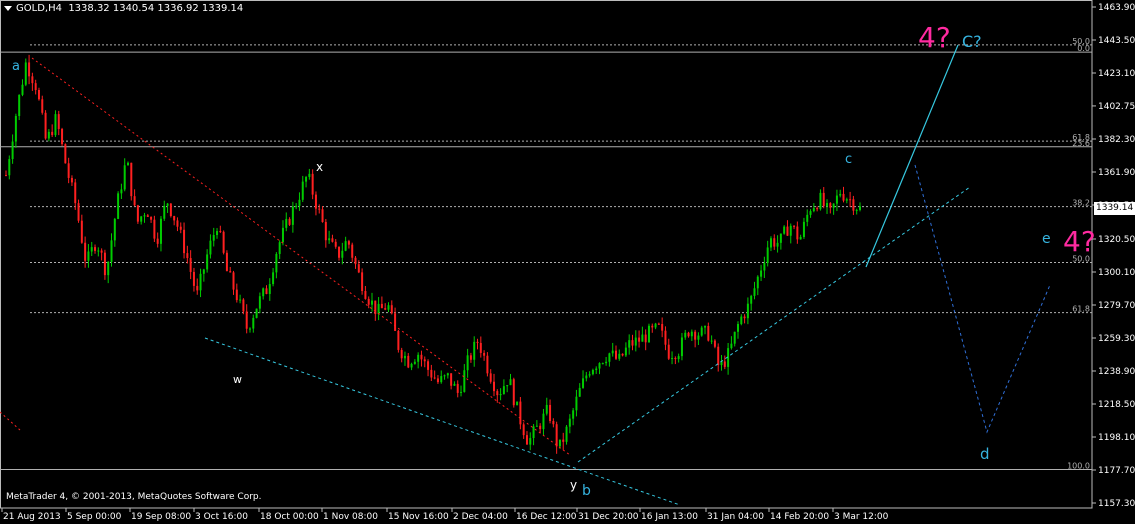 The image size is (1135, 524). Describe the element at coordinates (1116, 372) in the screenshot. I see `y-tick-label: 1238.90` at that location.